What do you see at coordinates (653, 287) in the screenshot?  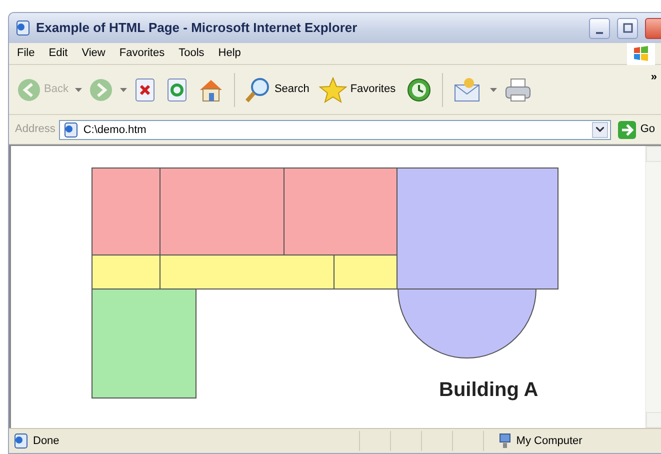 I see `scrollbar` at bounding box center [653, 287].